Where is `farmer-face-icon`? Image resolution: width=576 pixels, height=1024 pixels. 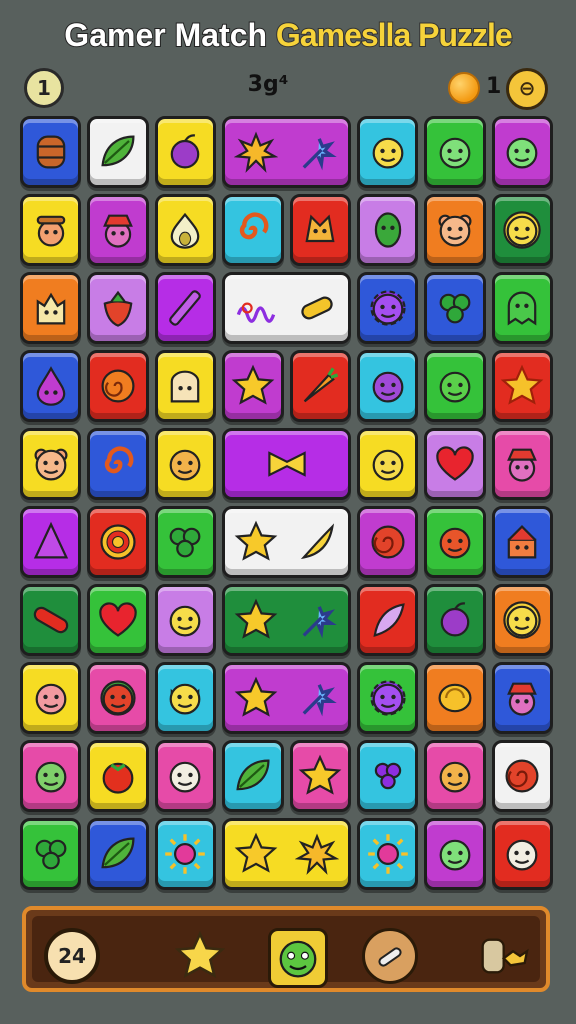 farmer-face-icon is located at coordinates (50, 231).